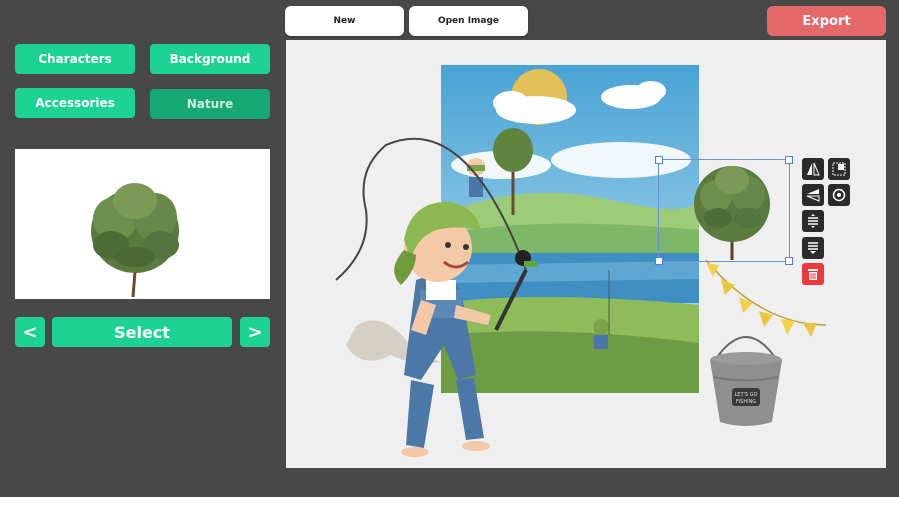 This screenshot has width=899, height=507. I want to click on select-button: Select, so click(142, 332).